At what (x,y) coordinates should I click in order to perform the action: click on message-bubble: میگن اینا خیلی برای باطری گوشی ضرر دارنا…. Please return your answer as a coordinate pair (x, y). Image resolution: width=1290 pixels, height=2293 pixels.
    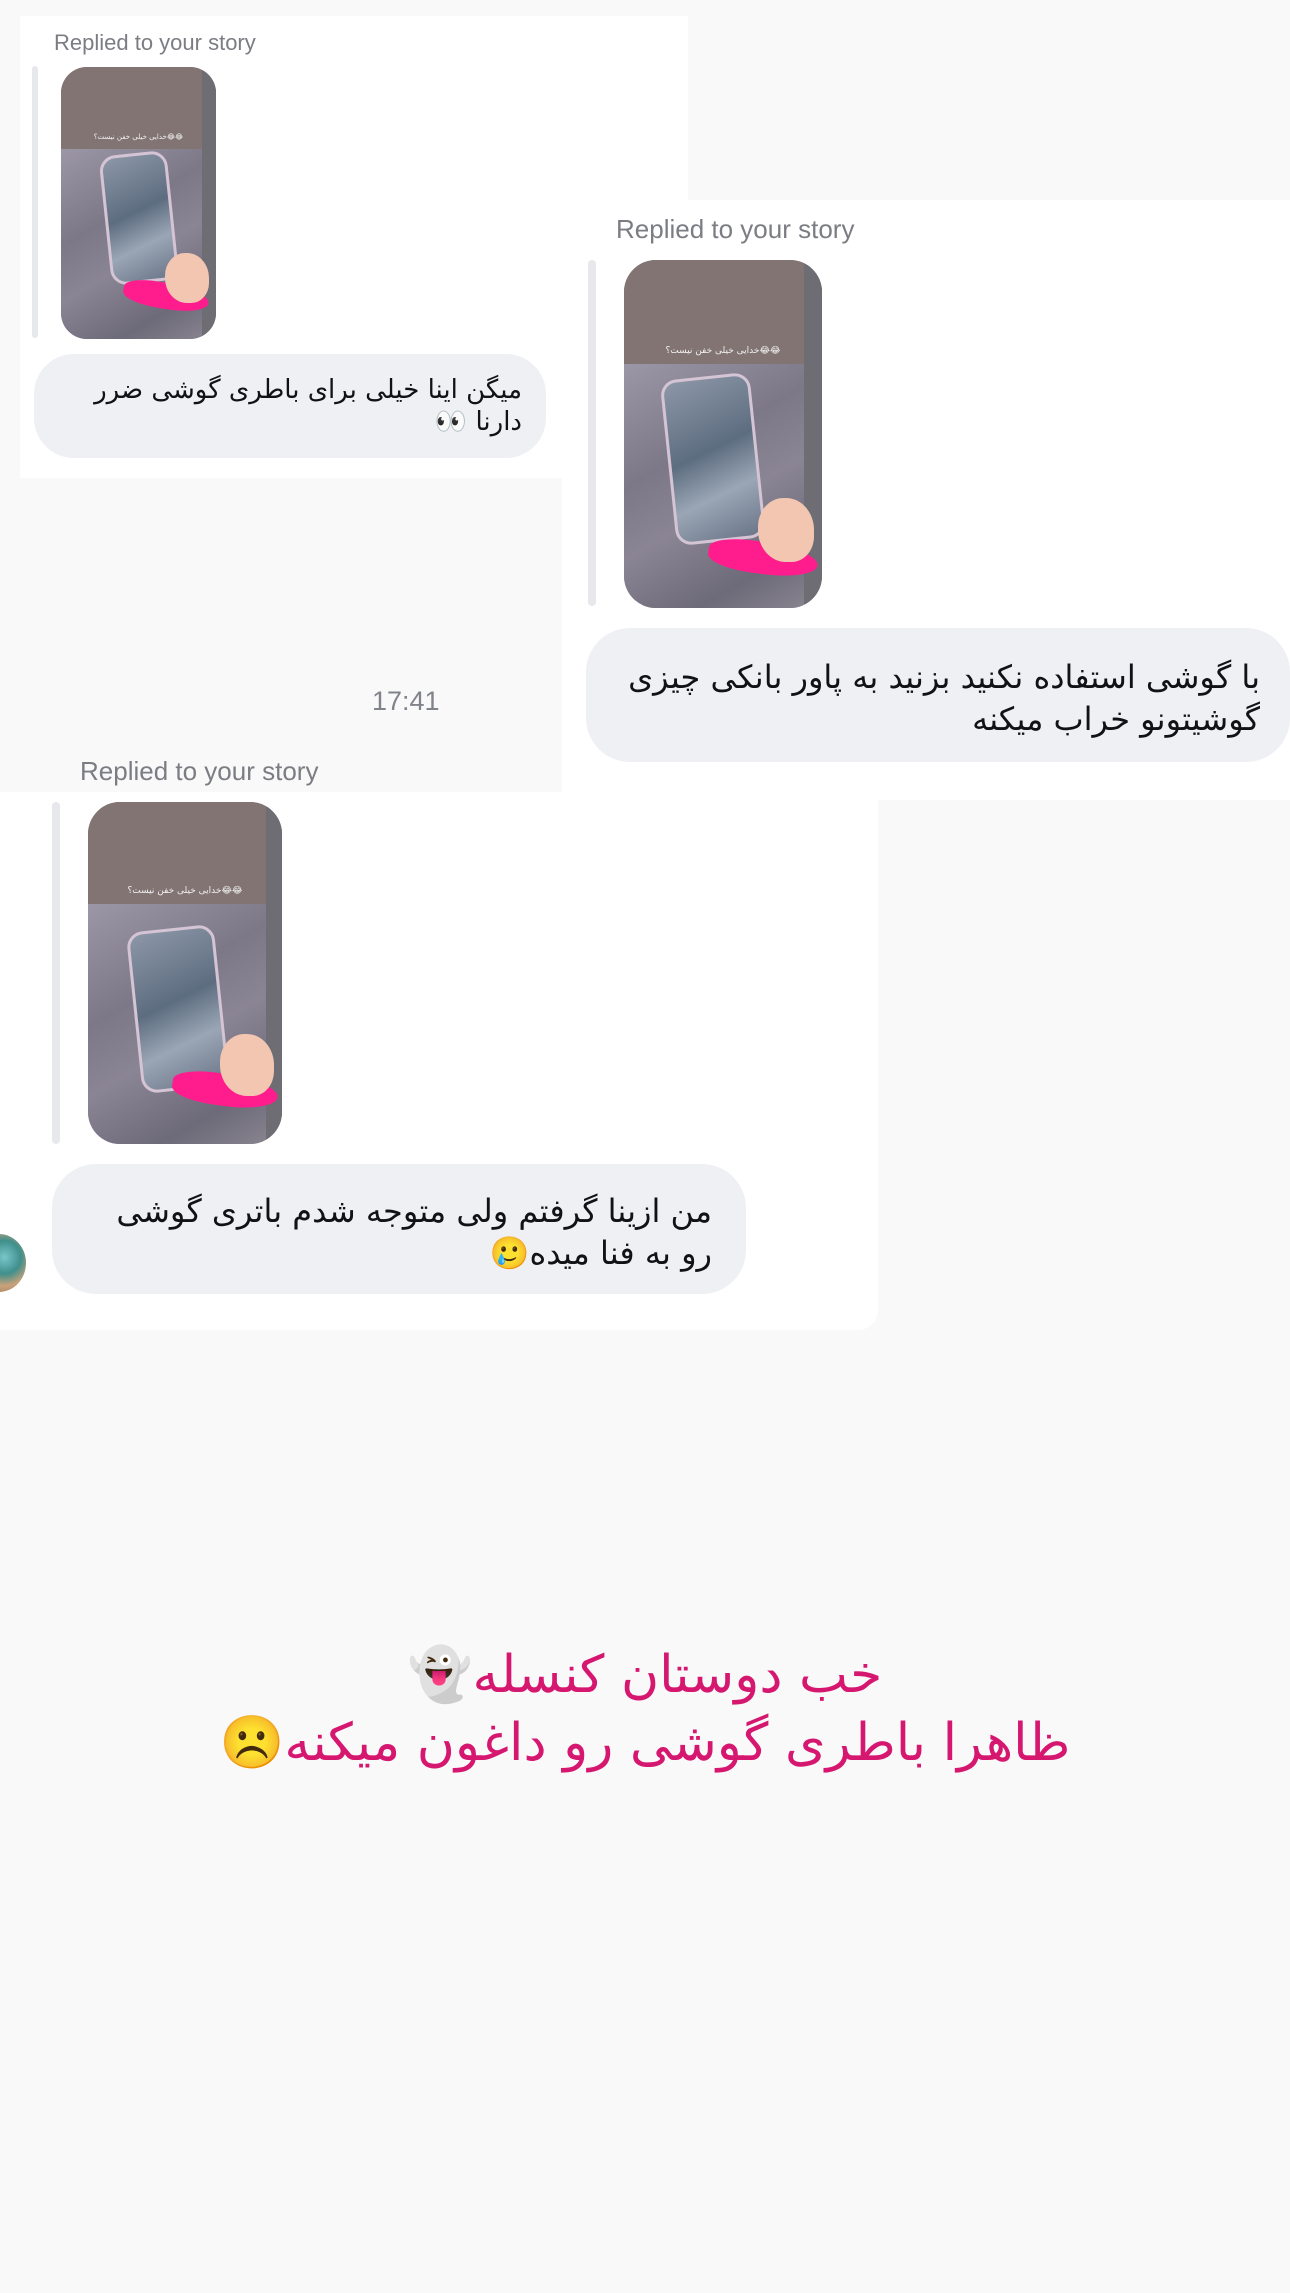
    Looking at the image, I should click on (290, 406).